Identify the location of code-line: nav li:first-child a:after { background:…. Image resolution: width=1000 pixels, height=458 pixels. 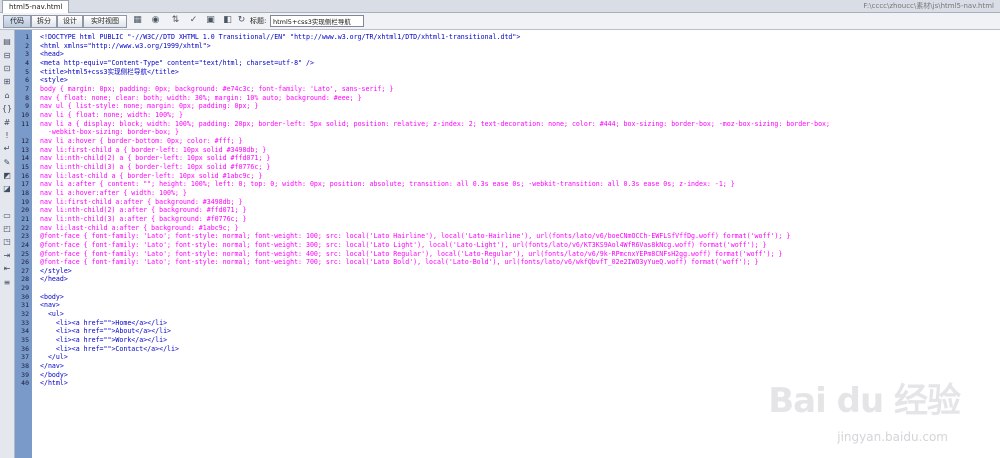
(141, 202).